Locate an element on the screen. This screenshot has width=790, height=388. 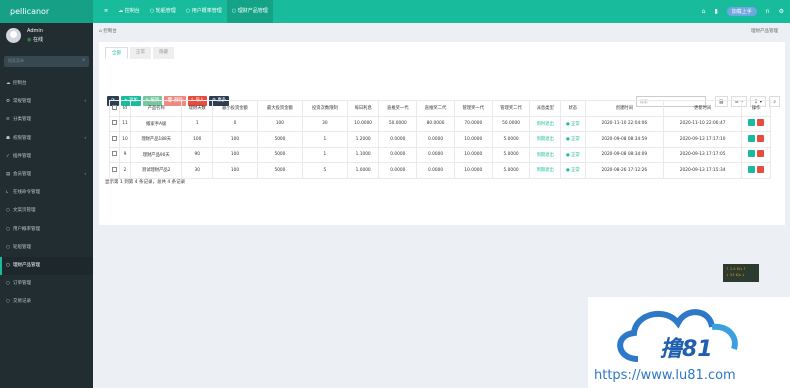
search-icon: ⌕ is located at coordinates (83, 60).